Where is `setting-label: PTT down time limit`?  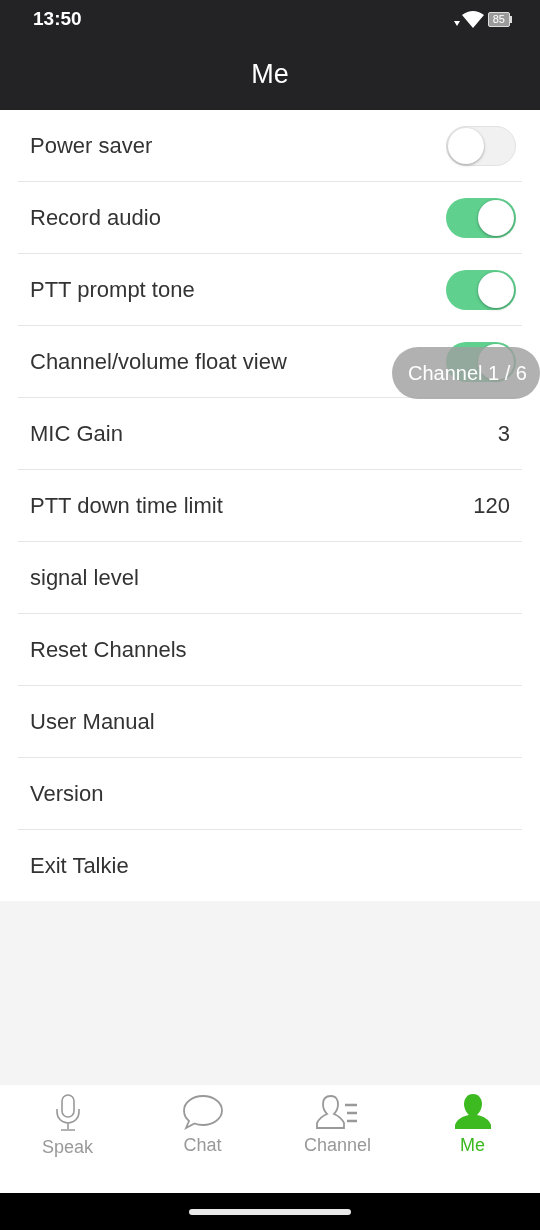 setting-label: PTT down time limit is located at coordinates (126, 505).